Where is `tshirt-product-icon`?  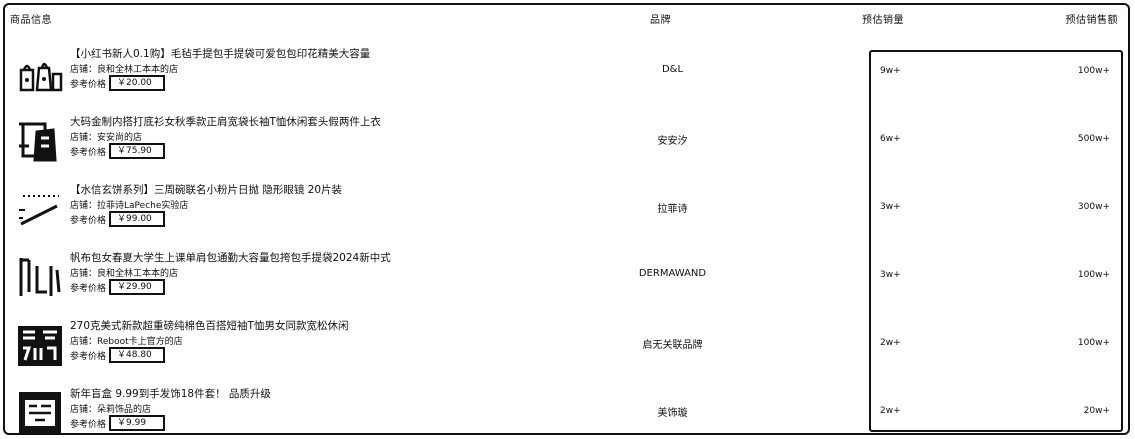 tshirt-product-icon is located at coordinates (40, 345).